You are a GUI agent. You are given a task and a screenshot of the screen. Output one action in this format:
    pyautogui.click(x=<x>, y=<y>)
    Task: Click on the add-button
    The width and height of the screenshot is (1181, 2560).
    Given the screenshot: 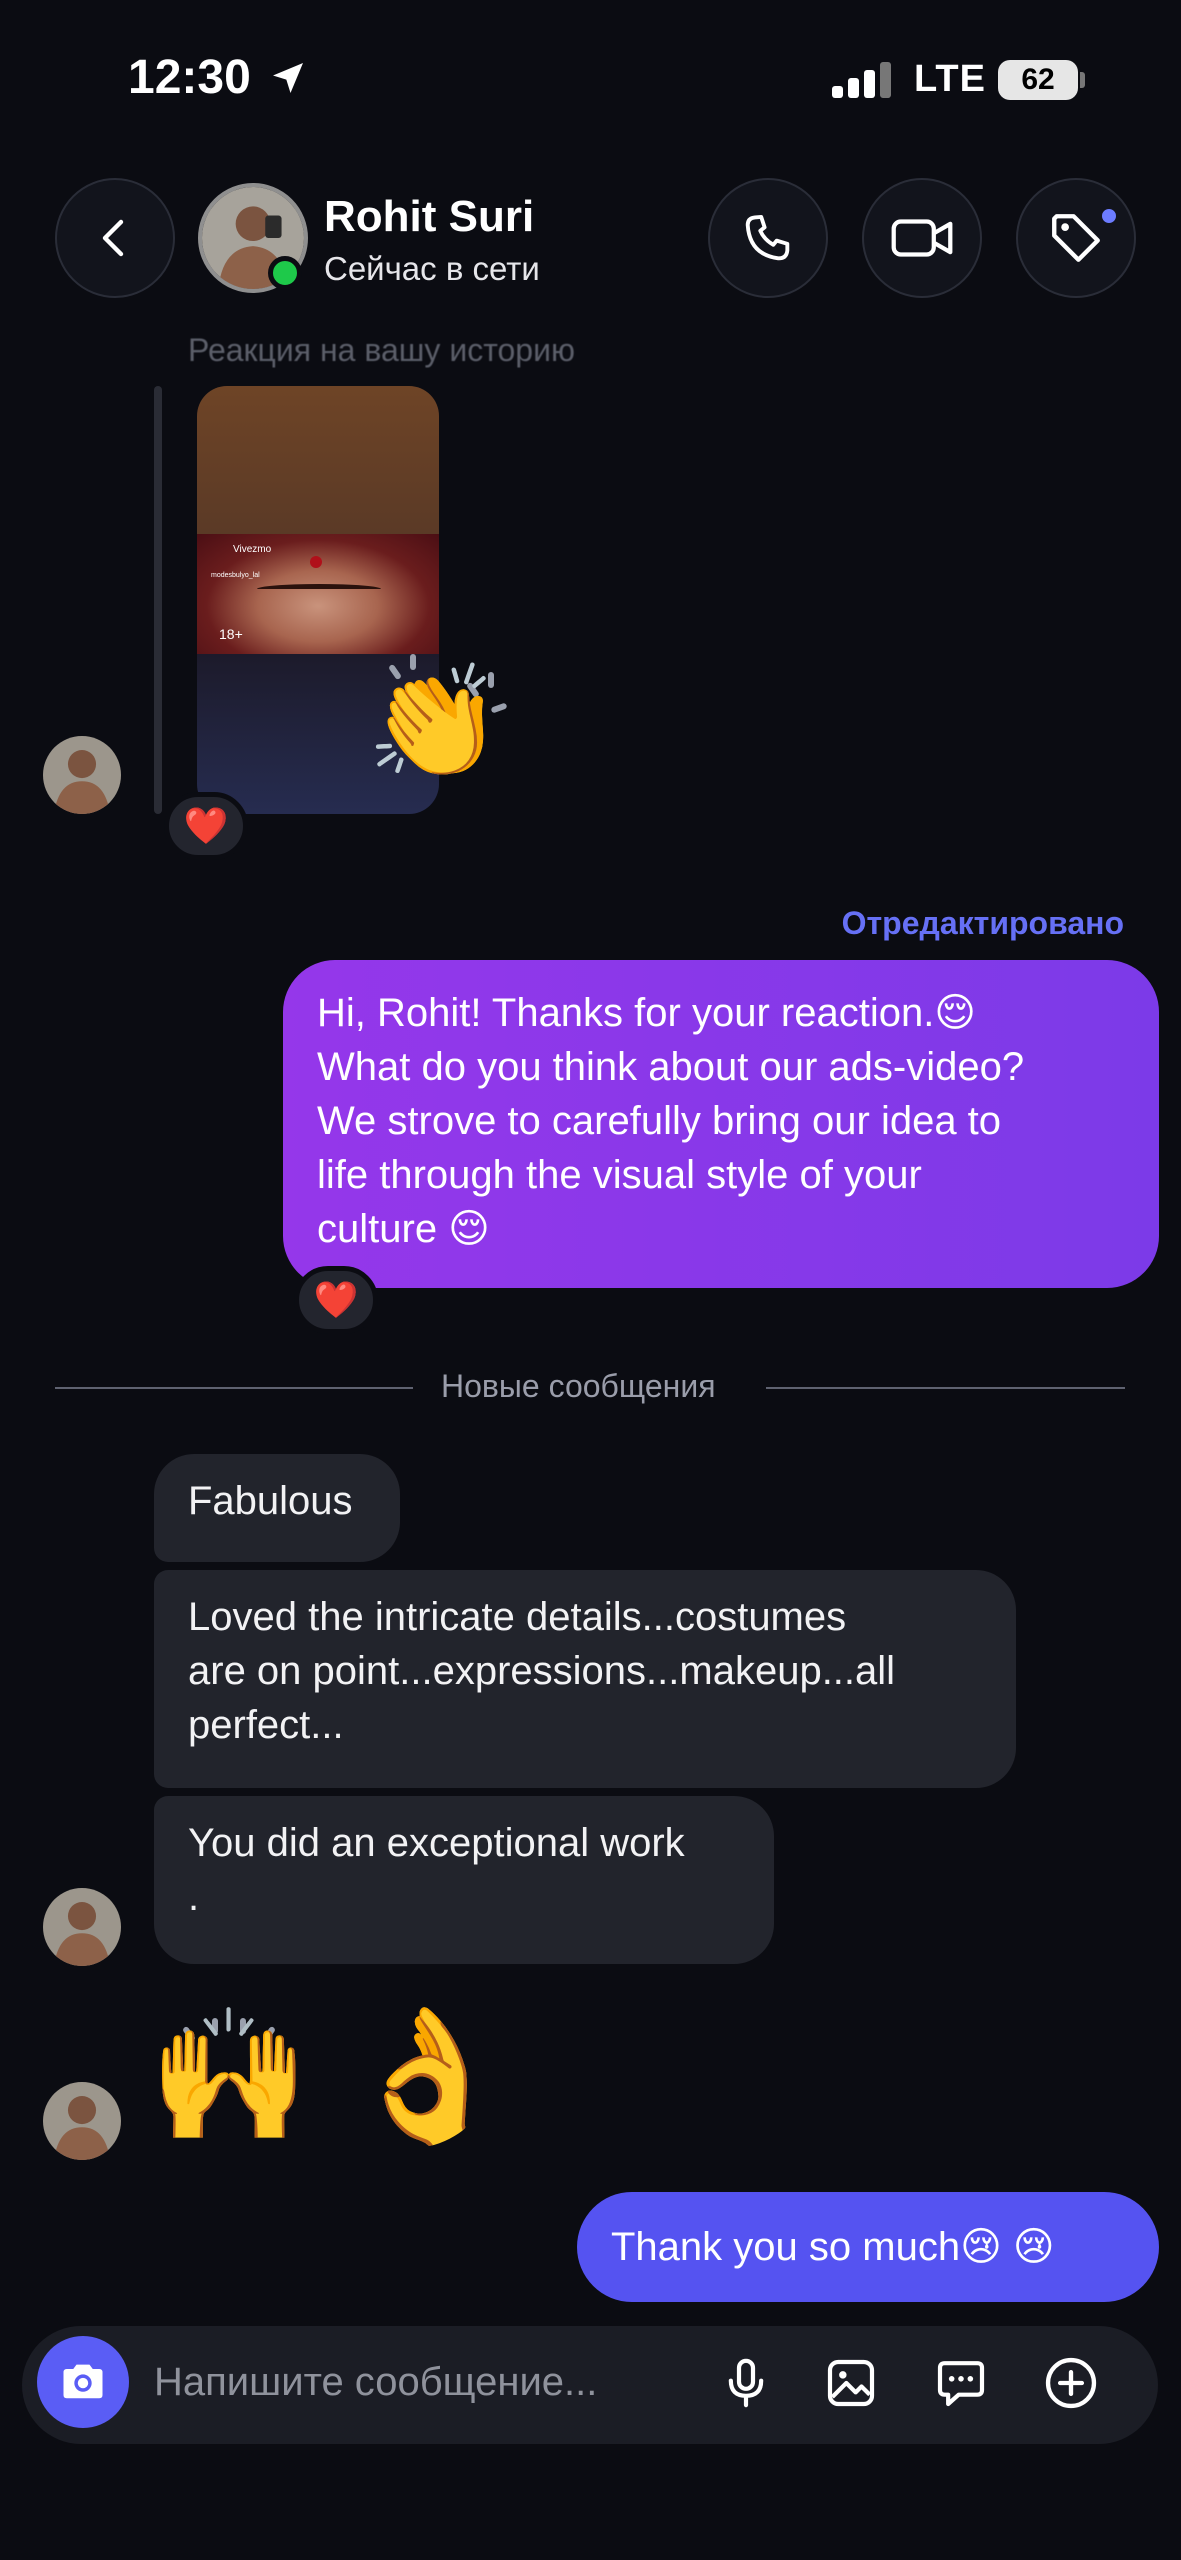 What is the action you would take?
    pyautogui.click(x=1071, y=2383)
    